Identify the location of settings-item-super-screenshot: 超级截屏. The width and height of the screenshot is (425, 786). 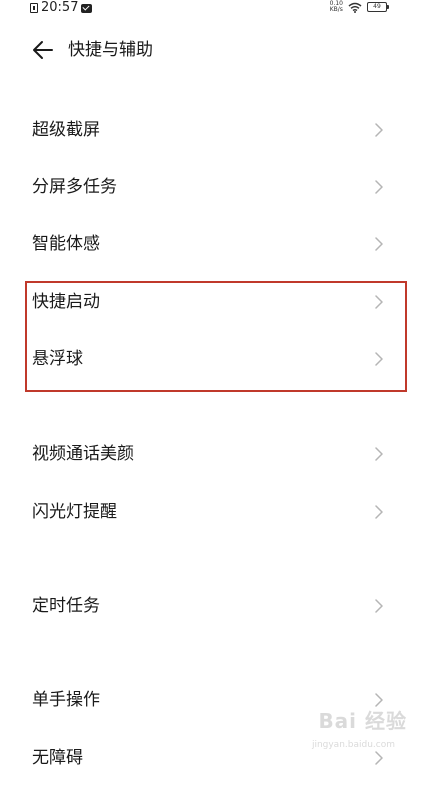
(212, 130).